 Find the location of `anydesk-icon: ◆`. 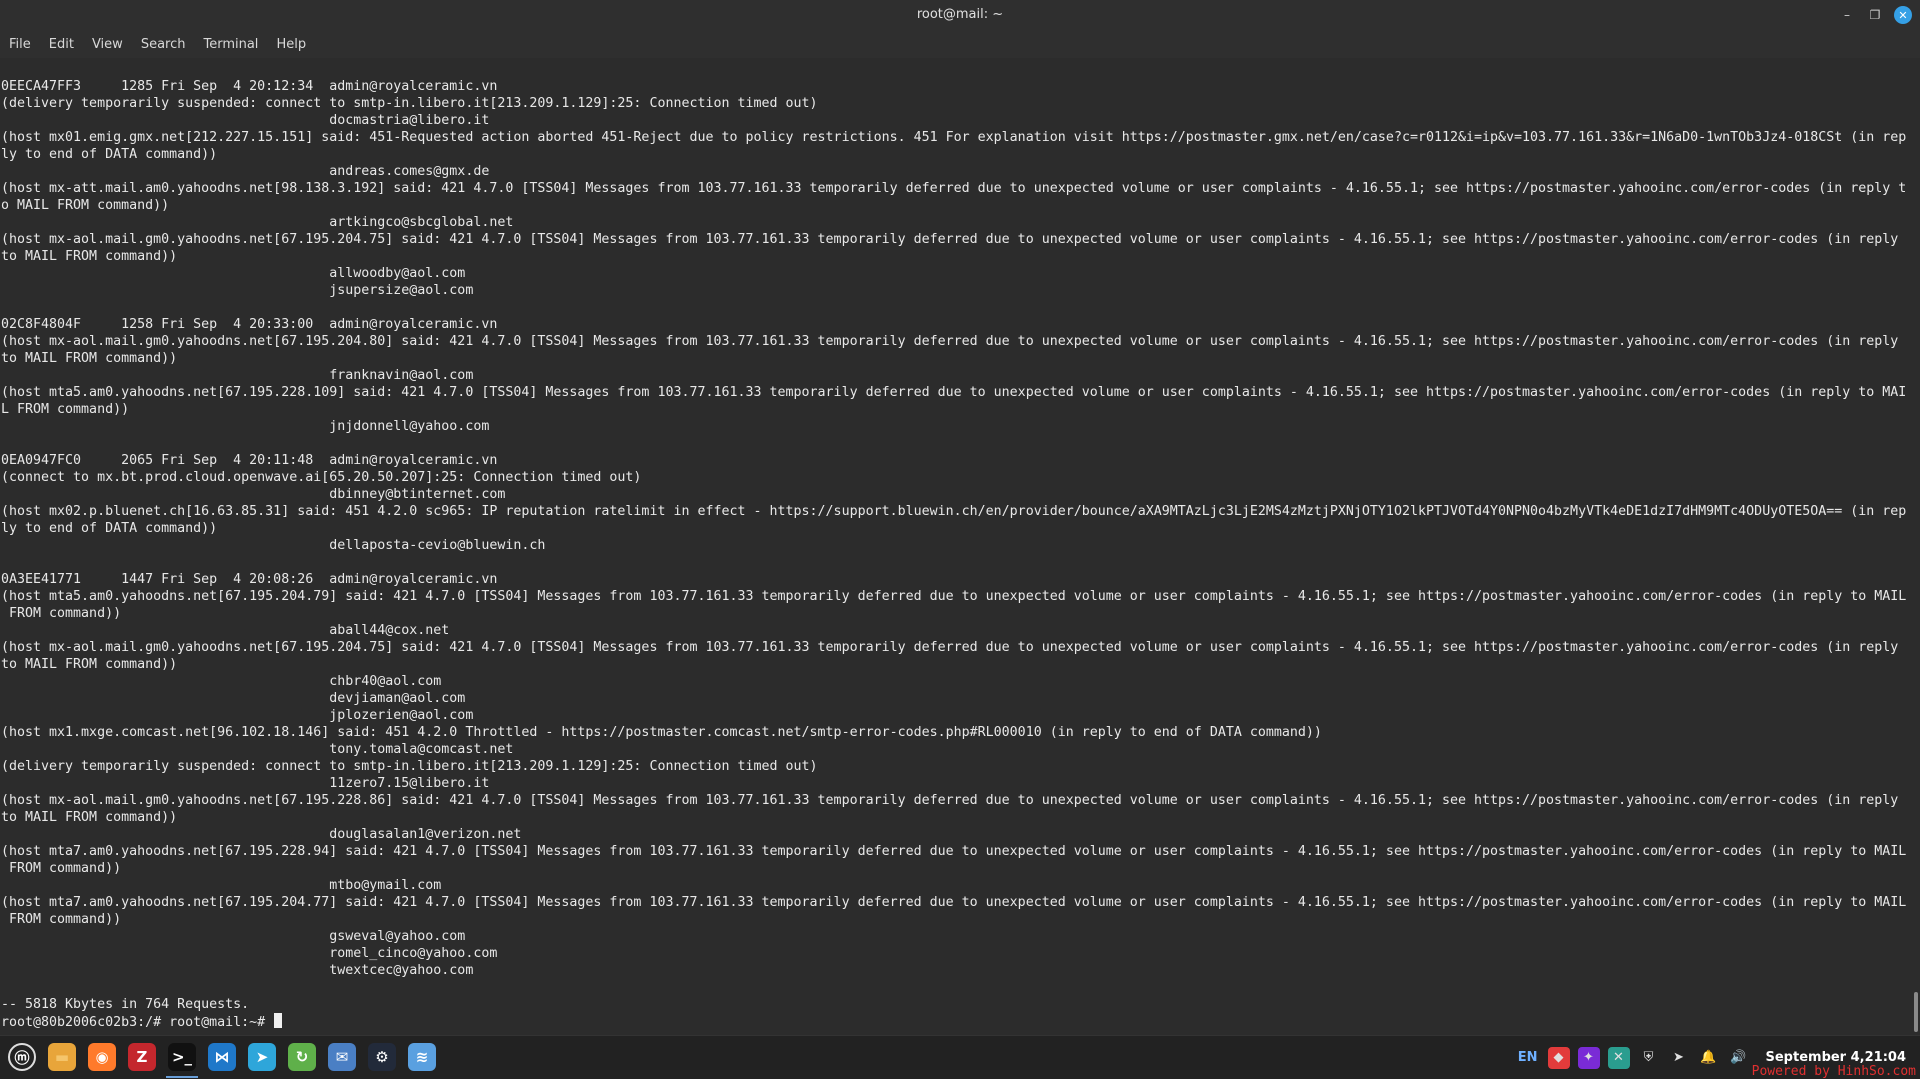

anydesk-icon: ◆ is located at coordinates (1558, 1057).